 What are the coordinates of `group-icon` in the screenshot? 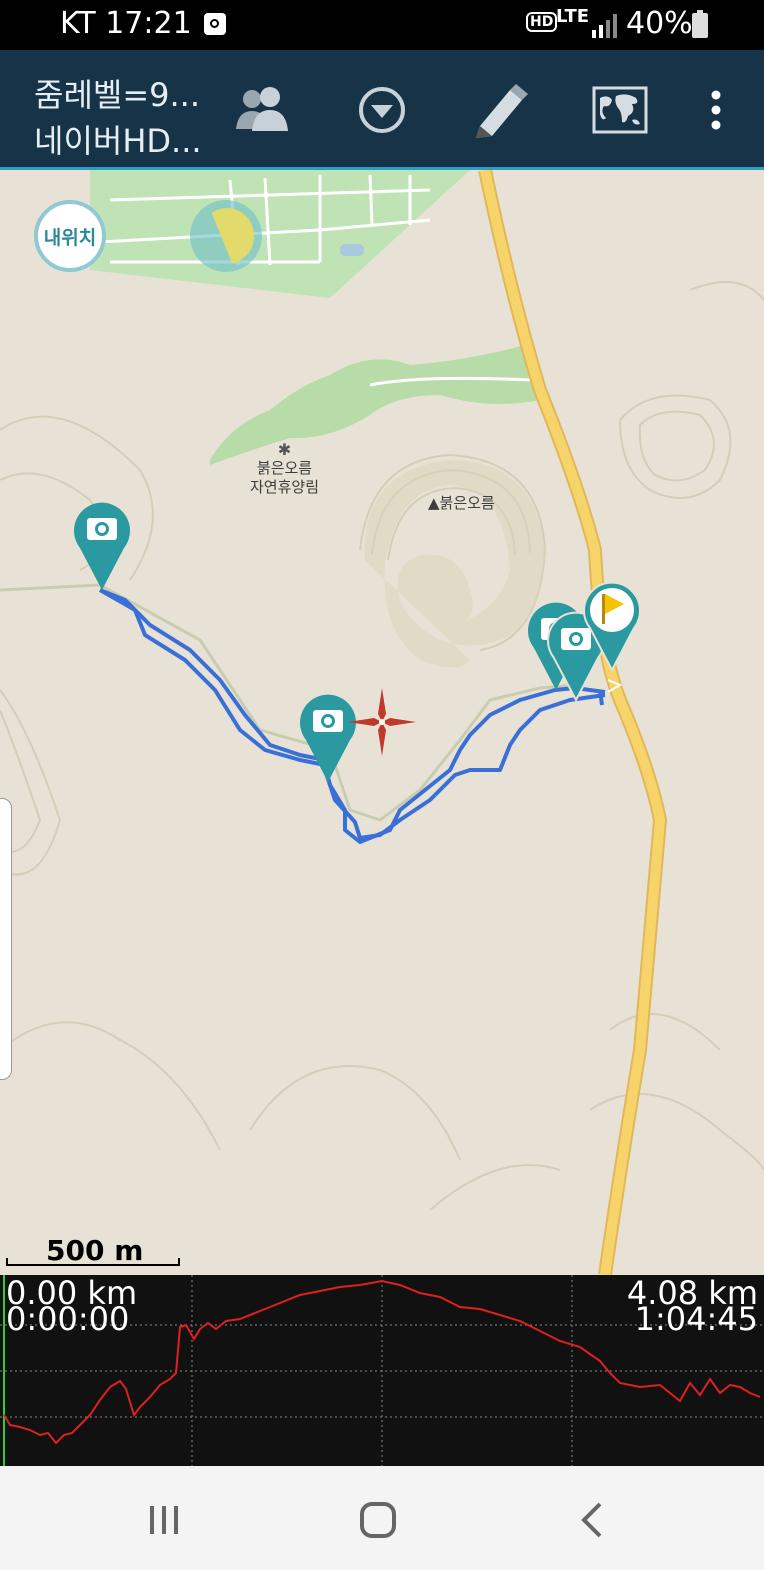 It's located at (262, 109).